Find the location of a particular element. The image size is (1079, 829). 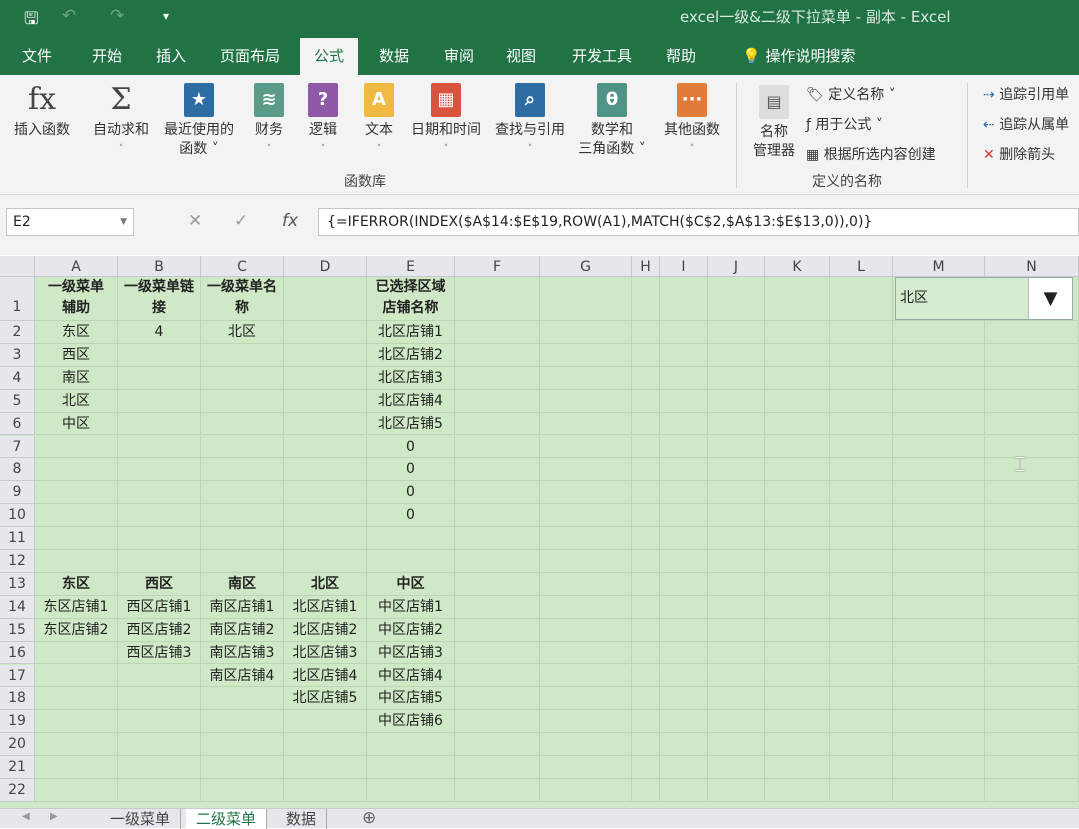

cell-M12 is located at coordinates (939, 561).